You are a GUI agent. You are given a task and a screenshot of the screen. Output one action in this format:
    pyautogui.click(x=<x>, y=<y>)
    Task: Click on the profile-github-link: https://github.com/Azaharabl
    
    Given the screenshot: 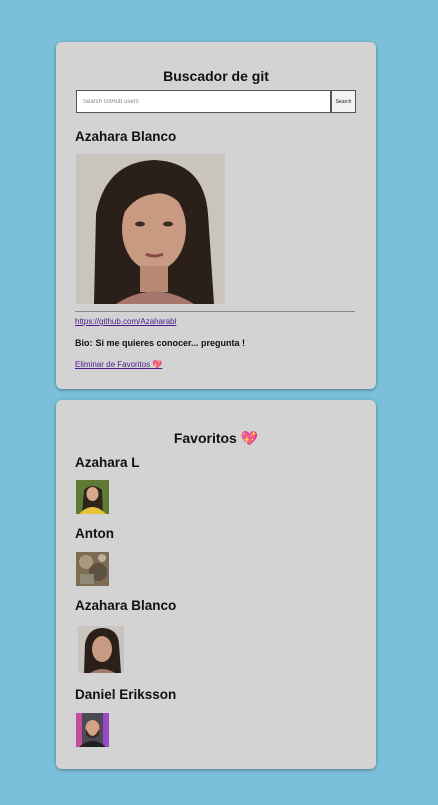 What is the action you would take?
    pyautogui.click(x=125, y=321)
    